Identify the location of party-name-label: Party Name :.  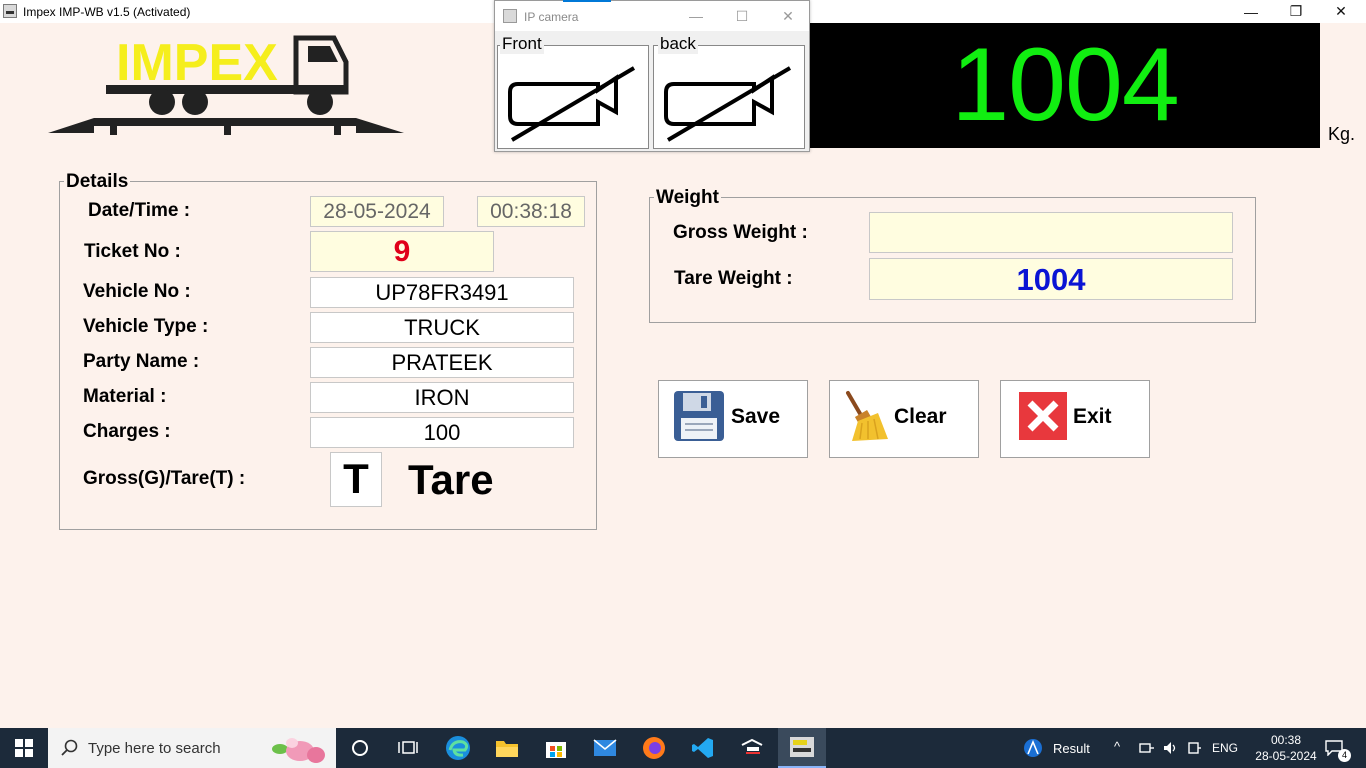
(141, 361).